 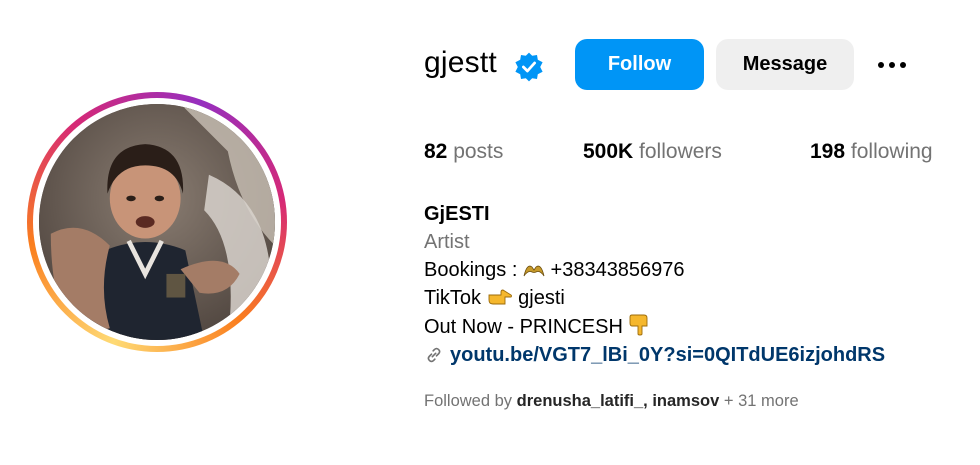 I want to click on message-button: Message, so click(x=785, y=64).